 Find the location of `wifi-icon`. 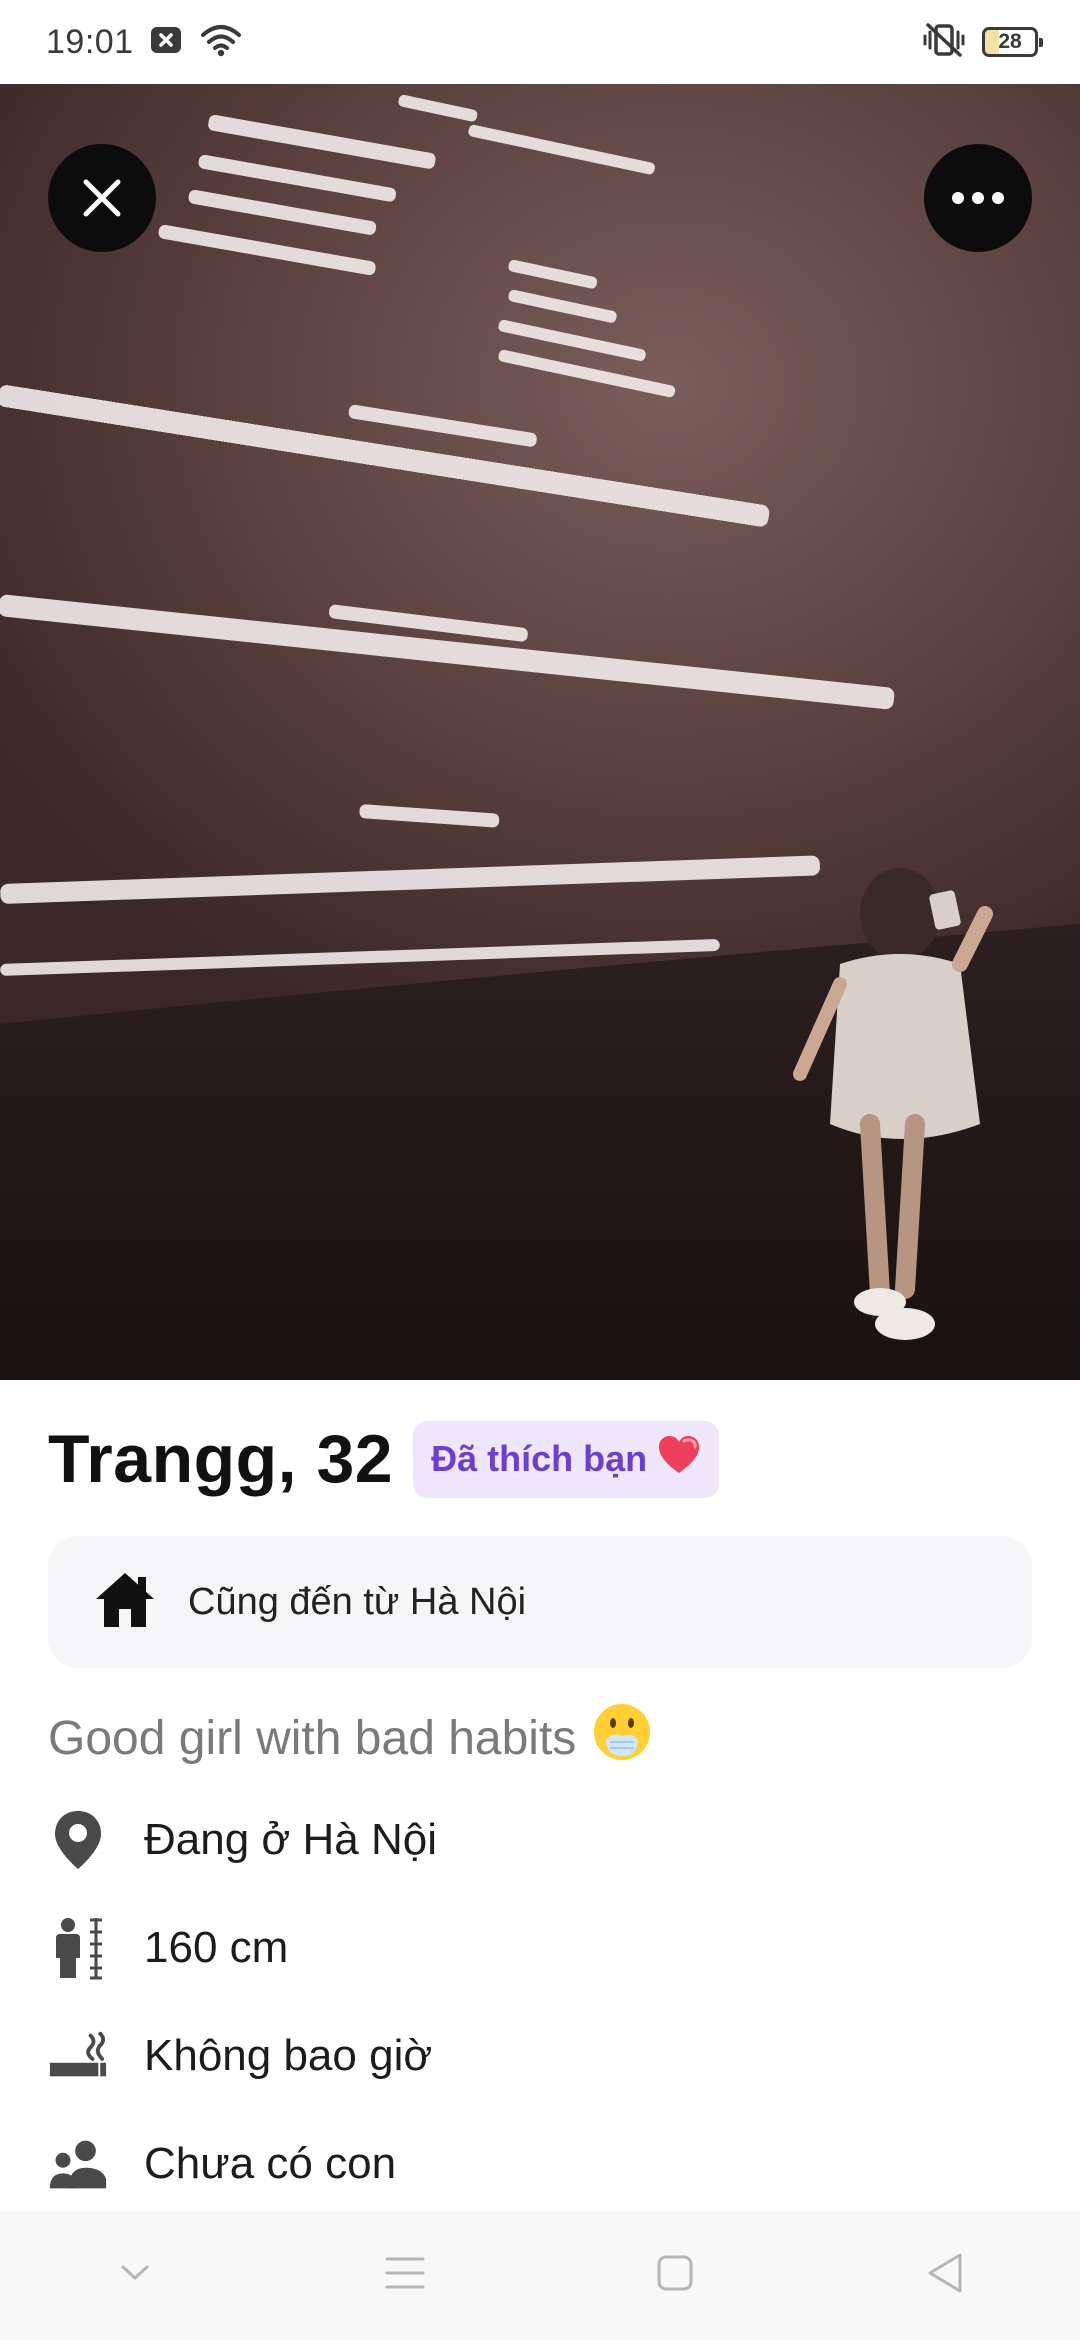

wifi-icon is located at coordinates (221, 42).